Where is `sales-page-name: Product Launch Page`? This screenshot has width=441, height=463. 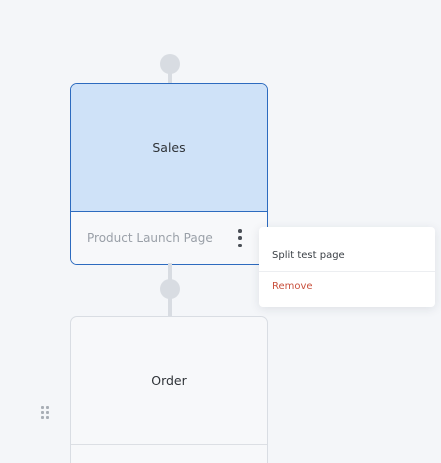
sales-page-name: Product Launch Page is located at coordinates (150, 238).